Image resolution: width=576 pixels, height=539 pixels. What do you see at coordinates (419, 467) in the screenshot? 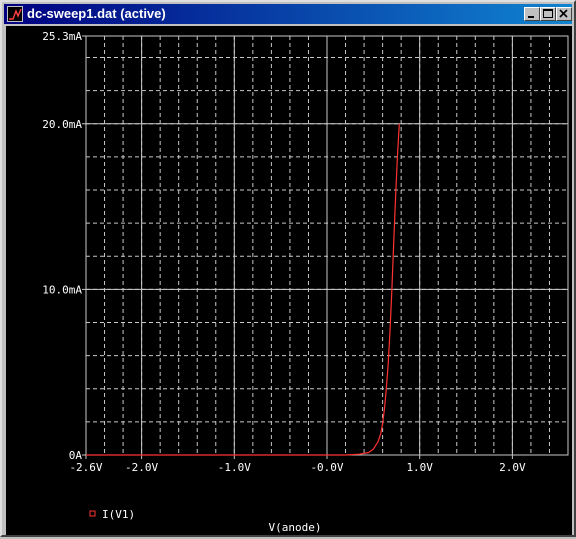
I see `x-tick-label: 1.0V` at bounding box center [419, 467].